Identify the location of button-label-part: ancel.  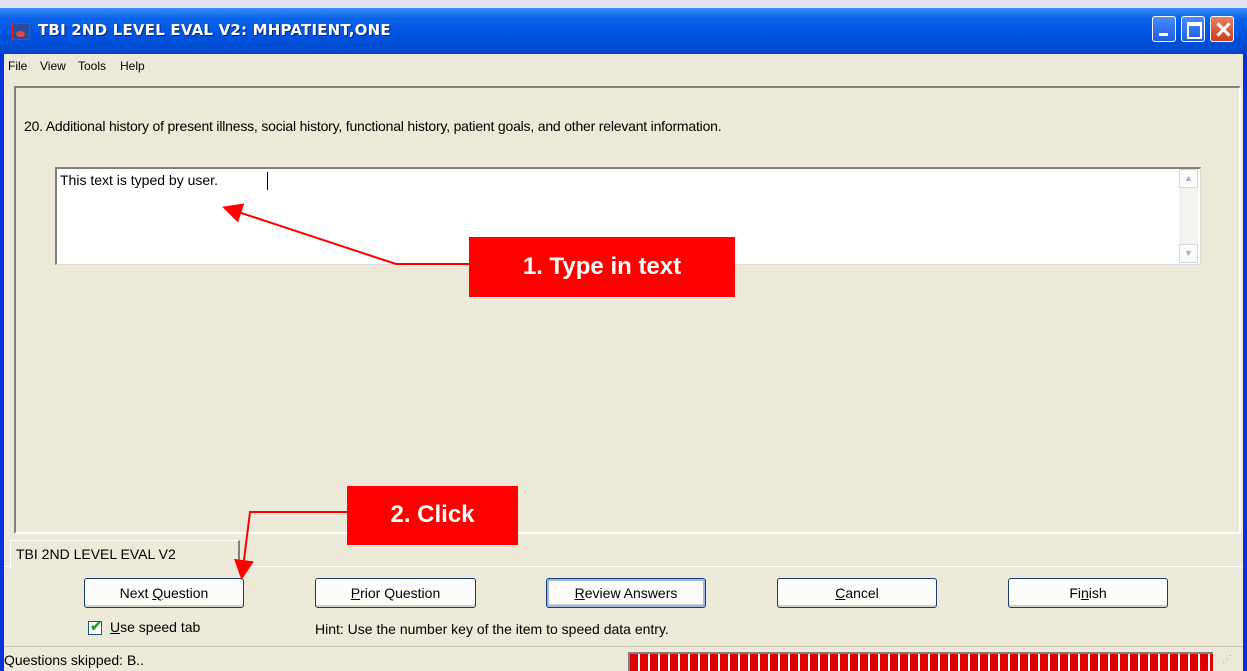
(862, 593).